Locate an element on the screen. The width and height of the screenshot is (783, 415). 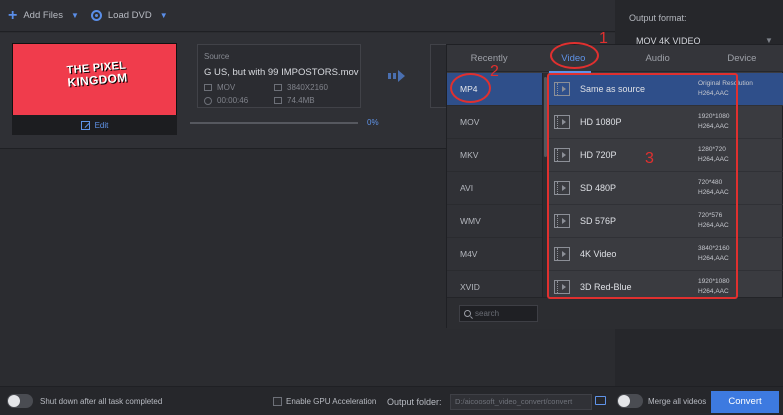
annotation-number-3: 3 is located at coordinates (649, 158).